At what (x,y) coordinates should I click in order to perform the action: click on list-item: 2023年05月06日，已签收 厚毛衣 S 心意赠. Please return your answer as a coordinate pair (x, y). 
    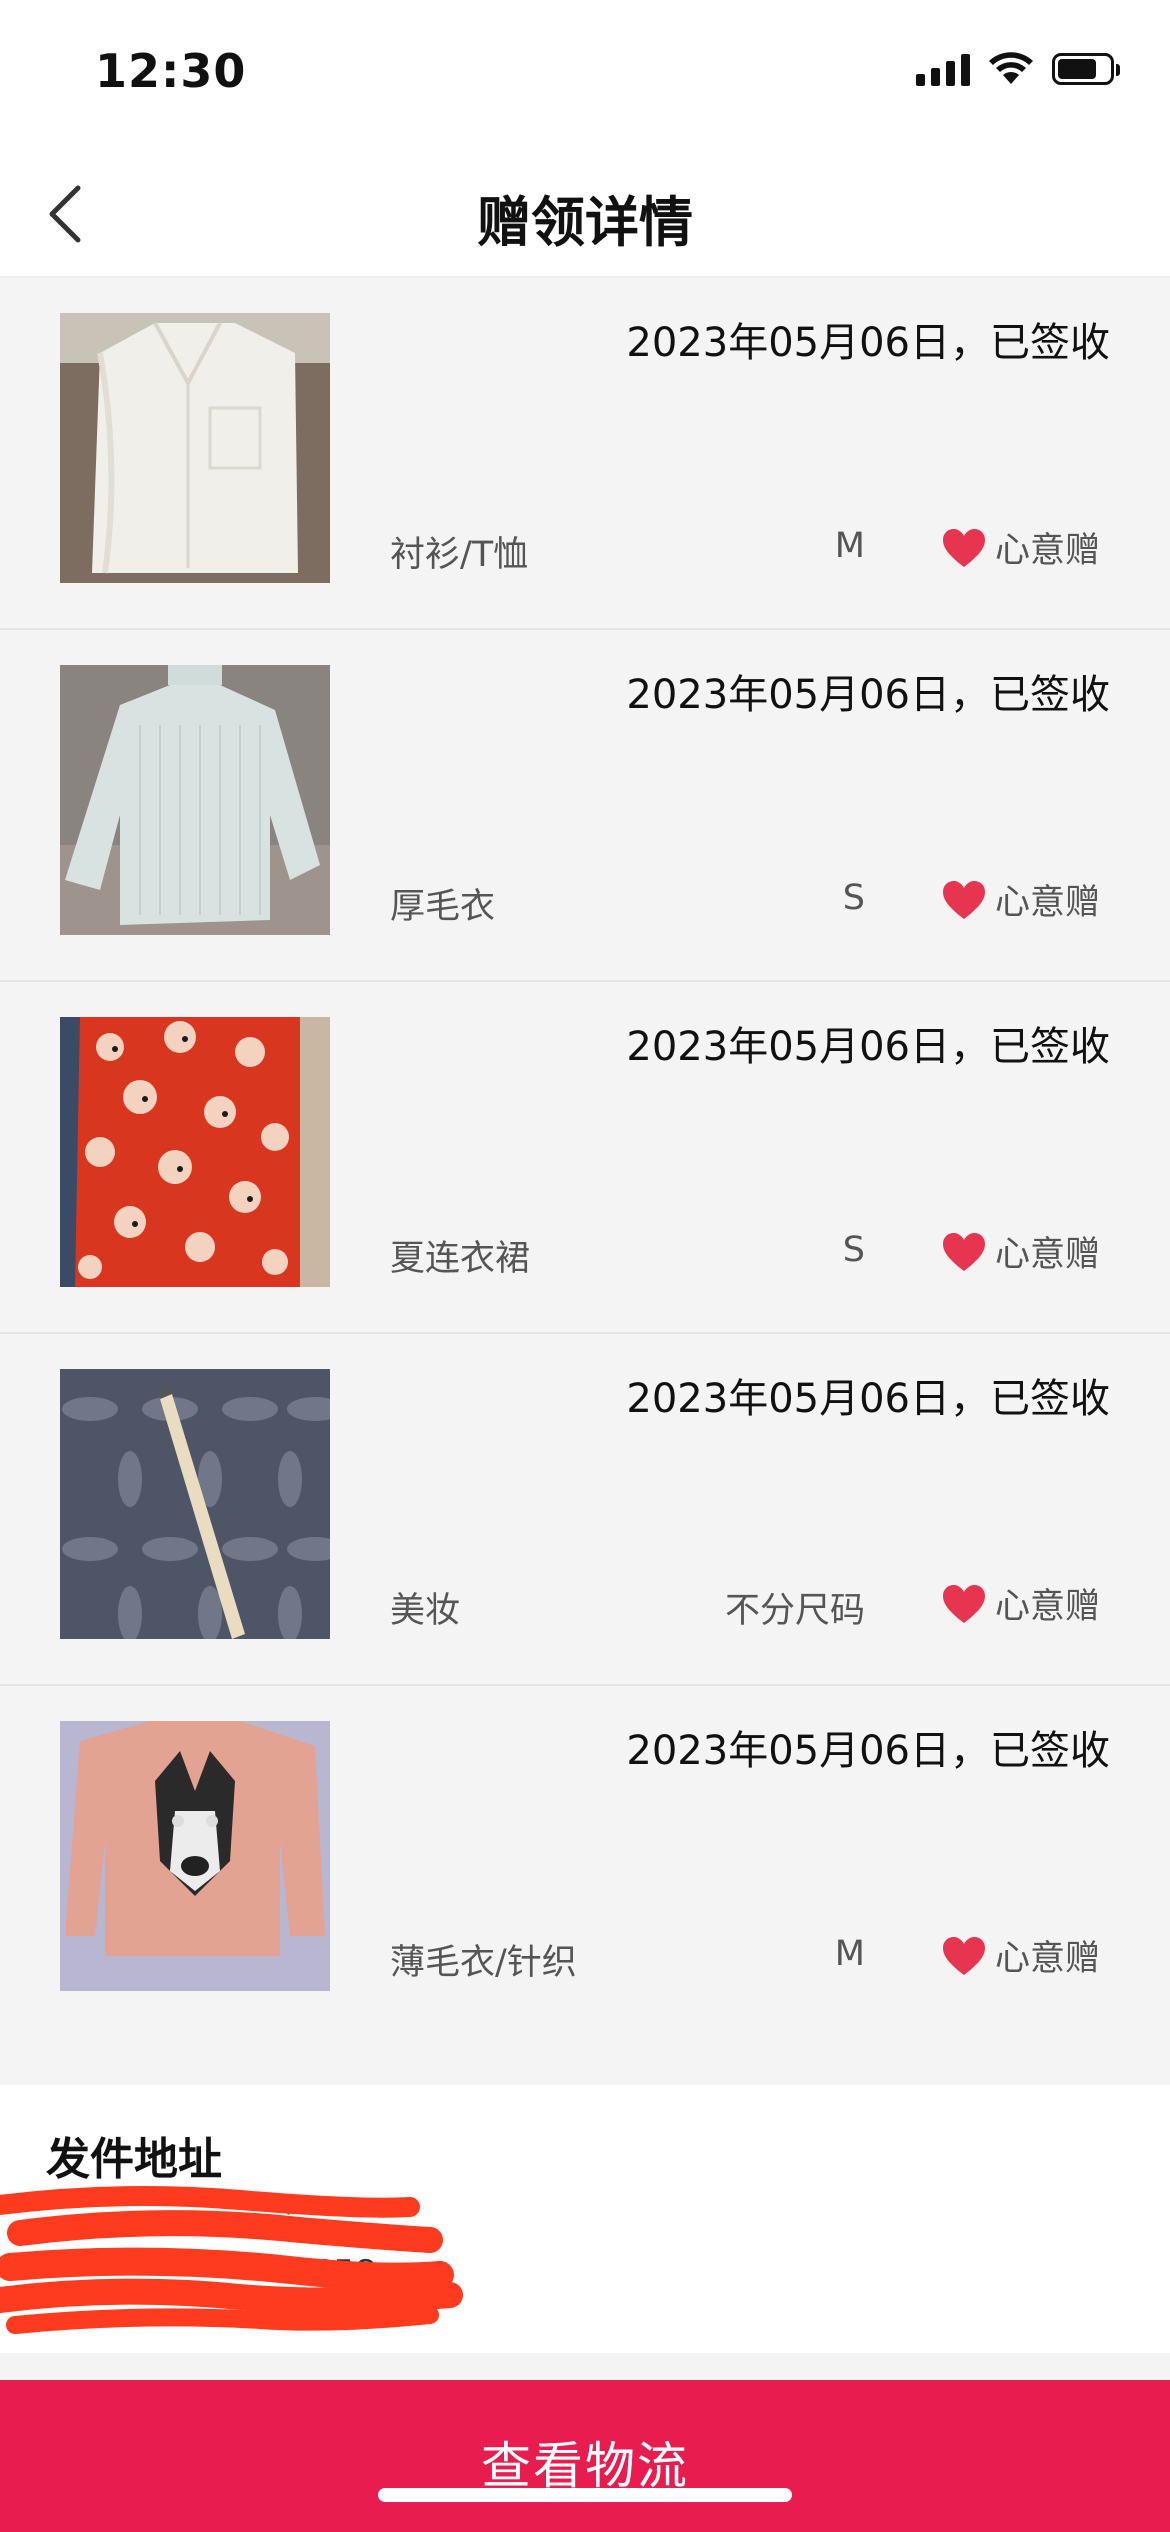
    Looking at the image, I should click on (585, 806).